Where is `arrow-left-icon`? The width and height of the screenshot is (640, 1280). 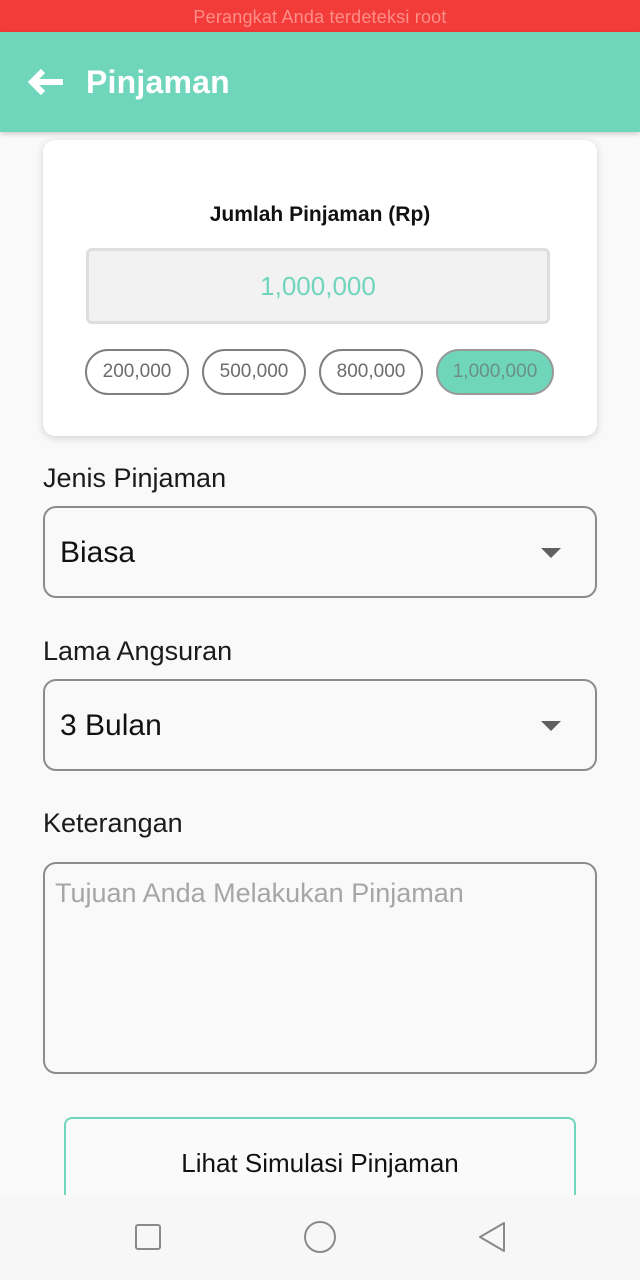
arrow-left-icon is located at coordinates (45, 82).